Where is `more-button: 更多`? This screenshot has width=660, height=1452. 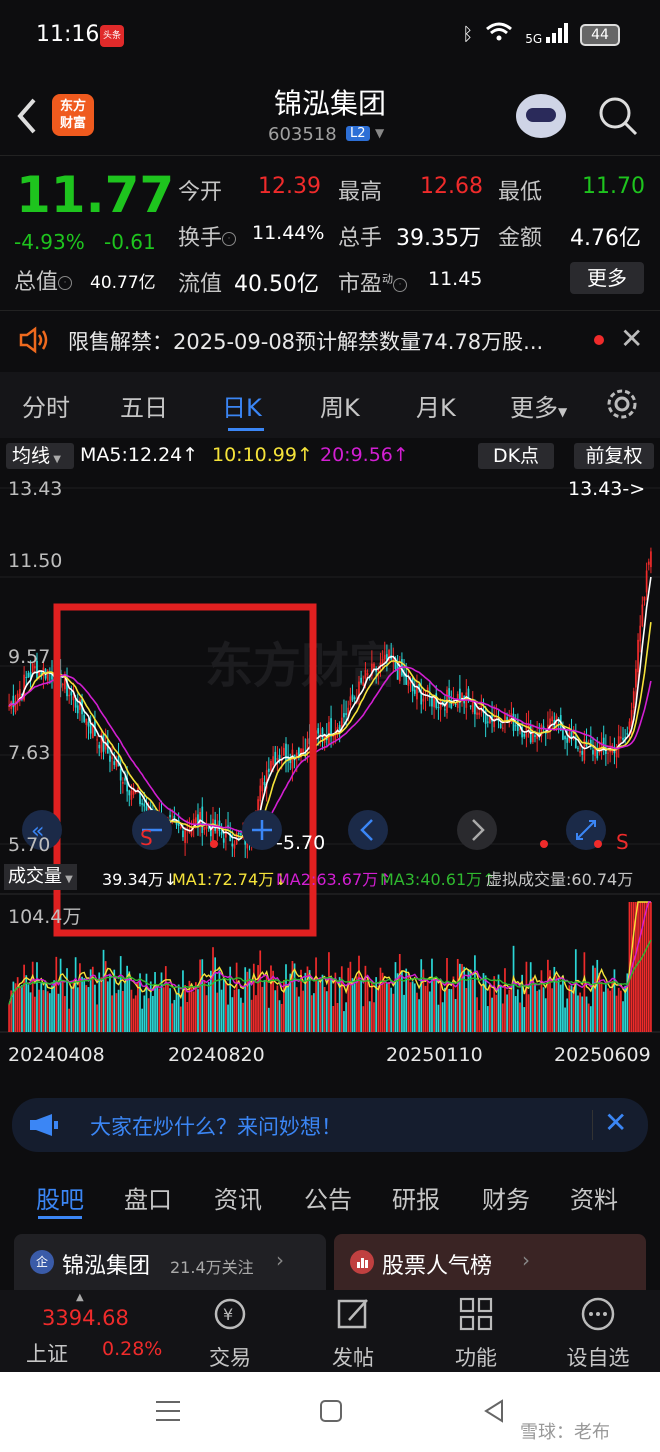
more-button: 更多 is located at coordinates (607, 278).